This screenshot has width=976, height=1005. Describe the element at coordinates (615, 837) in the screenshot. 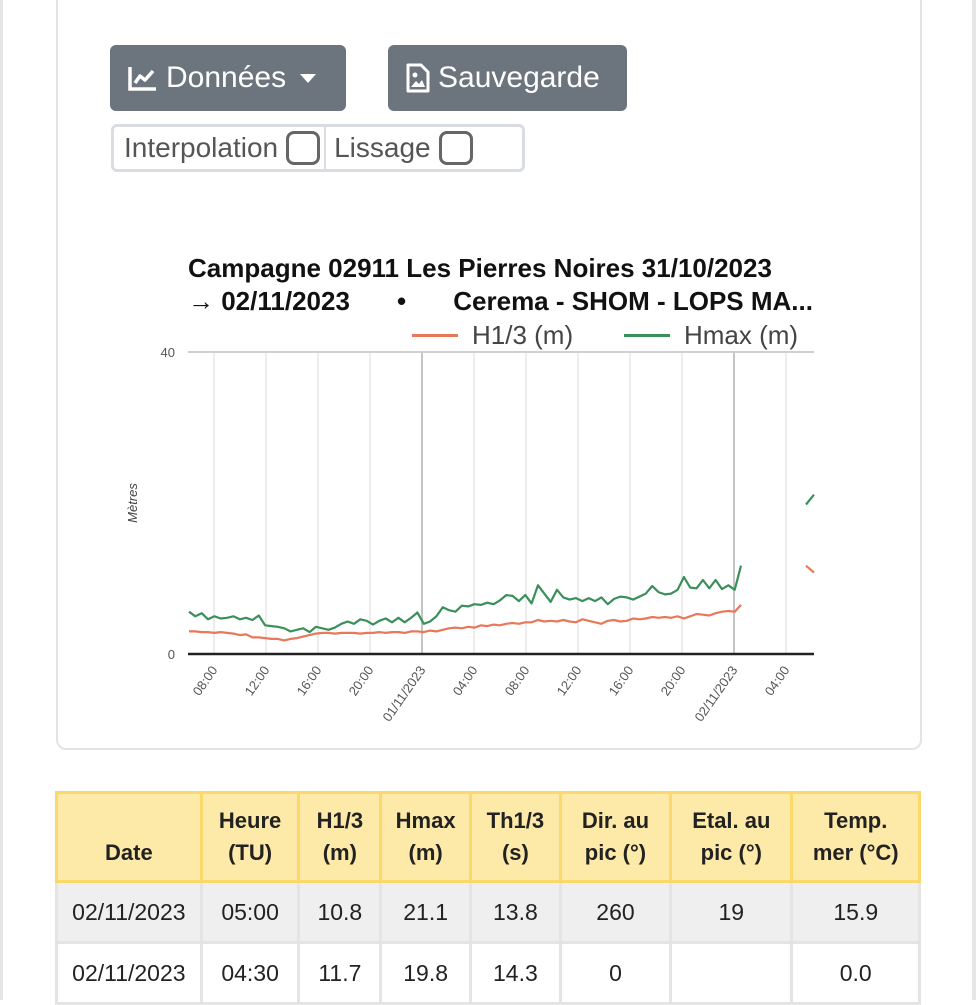

I see `header-dir-pic: Dir. au pic (°)` at that location.